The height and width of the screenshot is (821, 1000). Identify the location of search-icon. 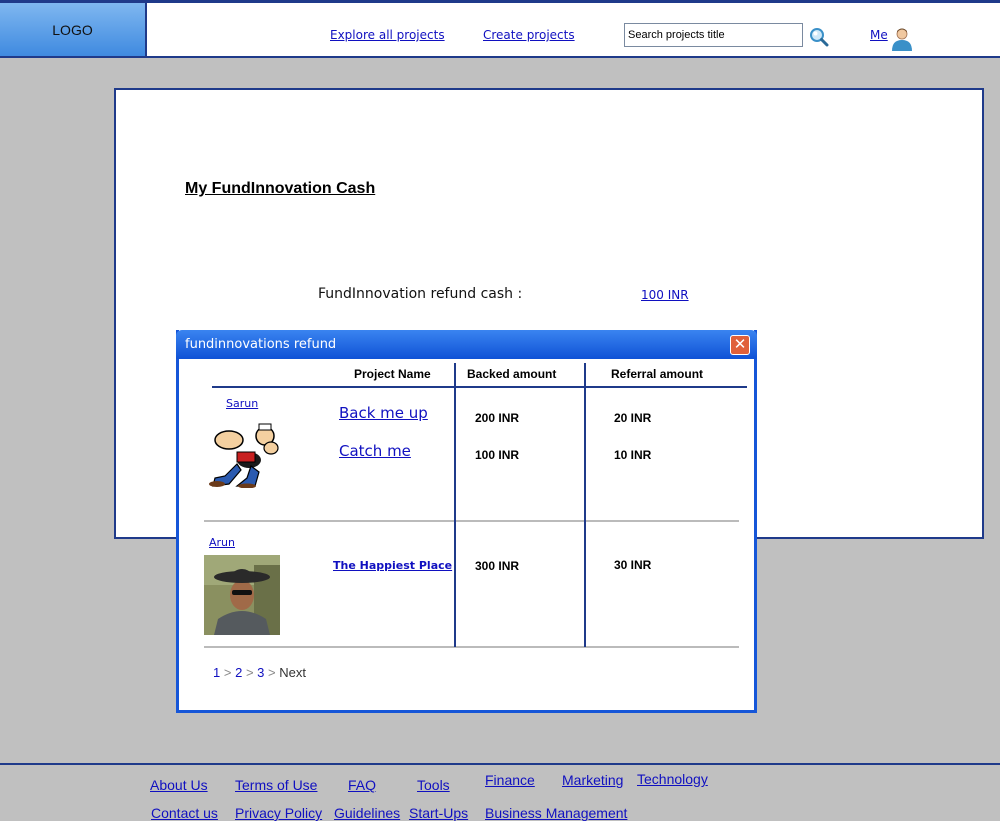
(819, 37).